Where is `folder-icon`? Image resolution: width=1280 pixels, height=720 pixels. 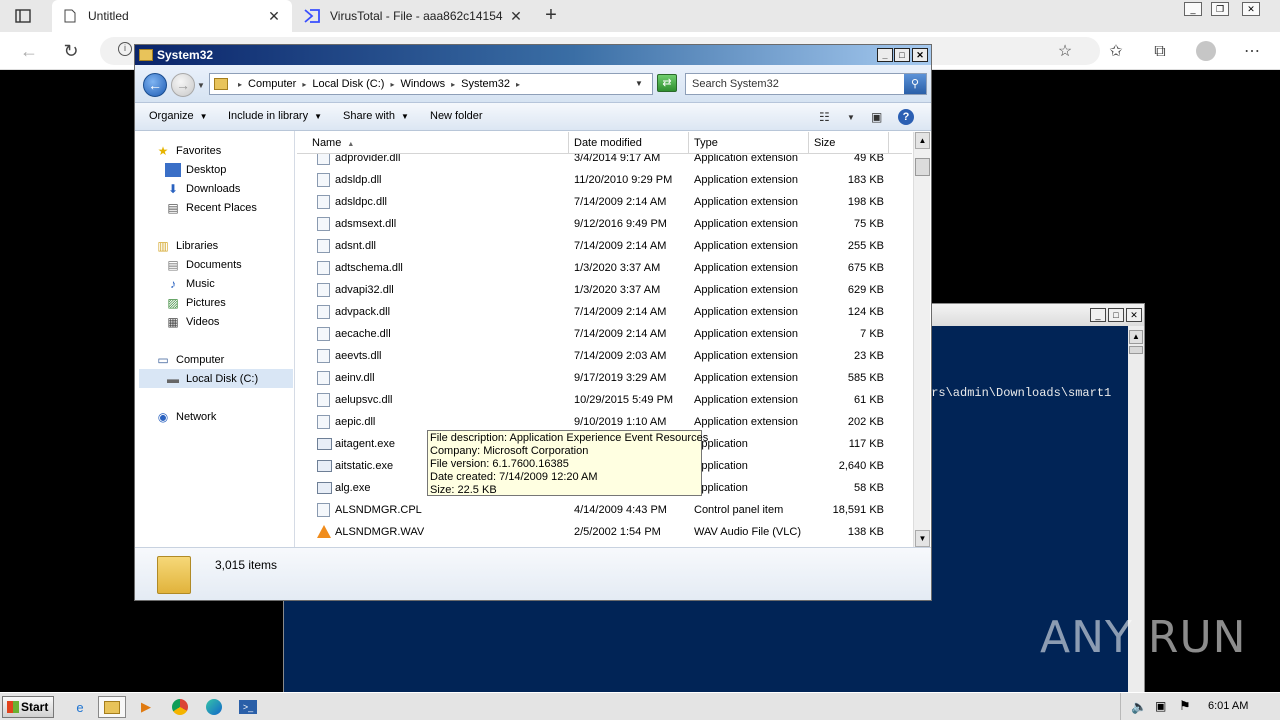 folder-icon is located at coordinates (146, 55).